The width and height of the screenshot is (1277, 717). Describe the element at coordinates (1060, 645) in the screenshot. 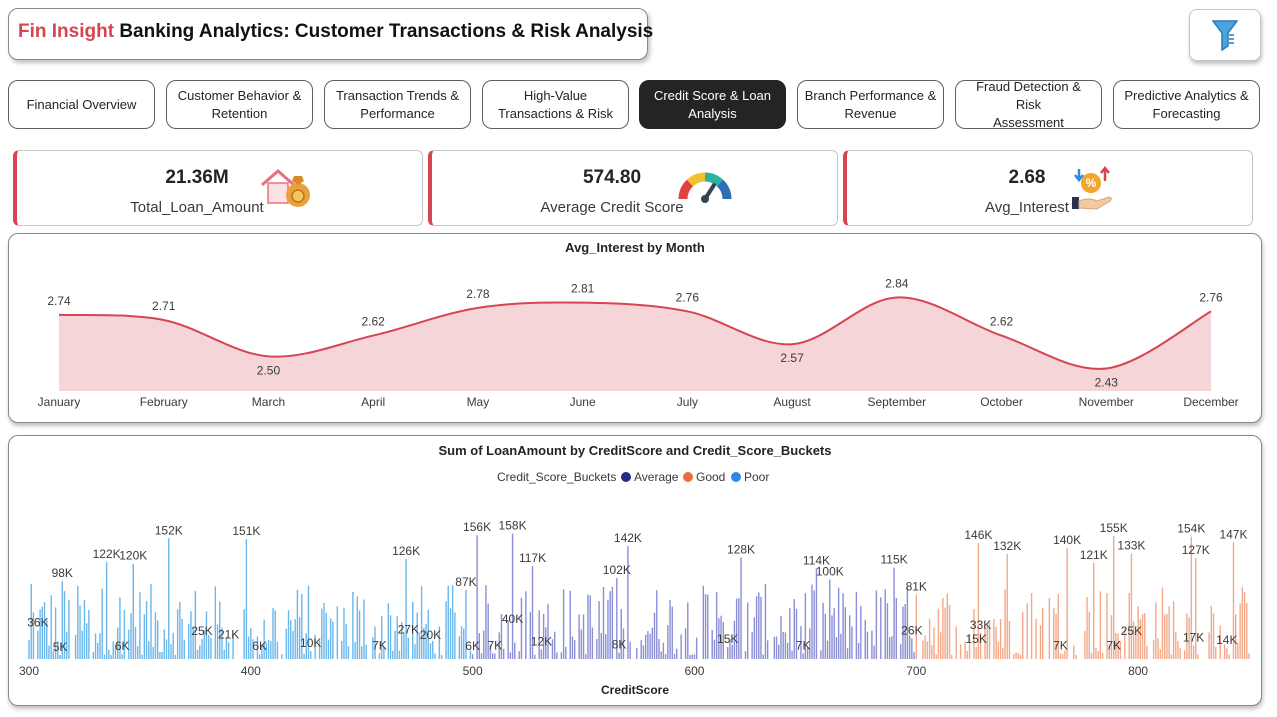

I see `data-label: 7K` at that location.